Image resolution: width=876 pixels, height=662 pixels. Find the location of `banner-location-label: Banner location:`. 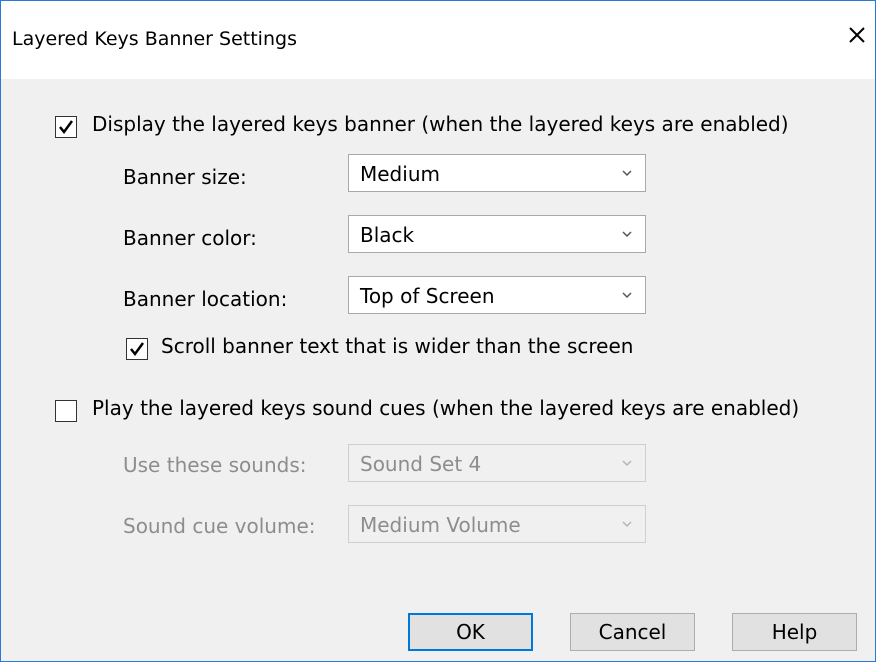

banner-location-label: Banner location: is located at coordinates (205, 299).